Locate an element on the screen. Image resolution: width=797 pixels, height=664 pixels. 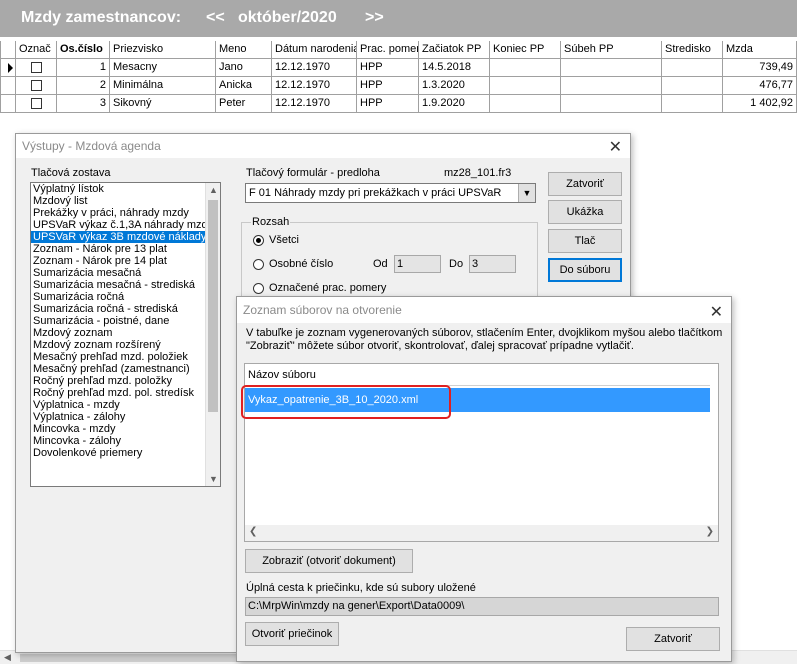
type-cell: HPP is located at coordinates (388, 68).